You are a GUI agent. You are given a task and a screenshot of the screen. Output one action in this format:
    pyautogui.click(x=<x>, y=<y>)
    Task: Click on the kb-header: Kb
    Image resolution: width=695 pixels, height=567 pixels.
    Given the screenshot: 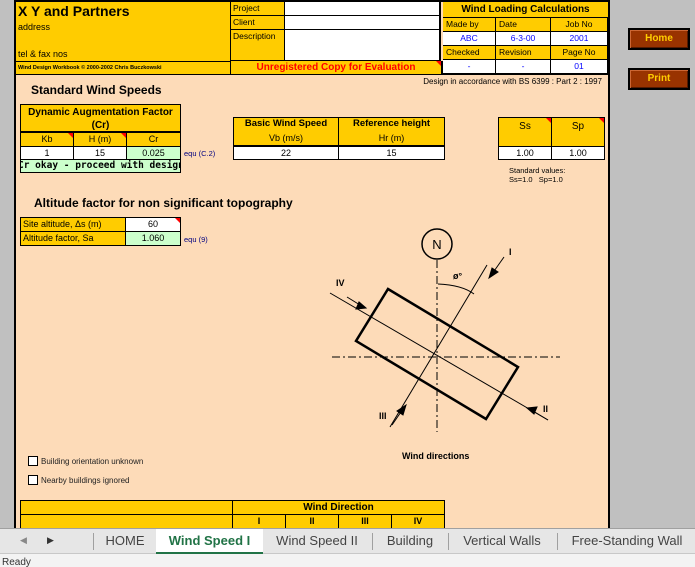 What is the action you would take?
    pyautogui.click(x=47, y=139)
    